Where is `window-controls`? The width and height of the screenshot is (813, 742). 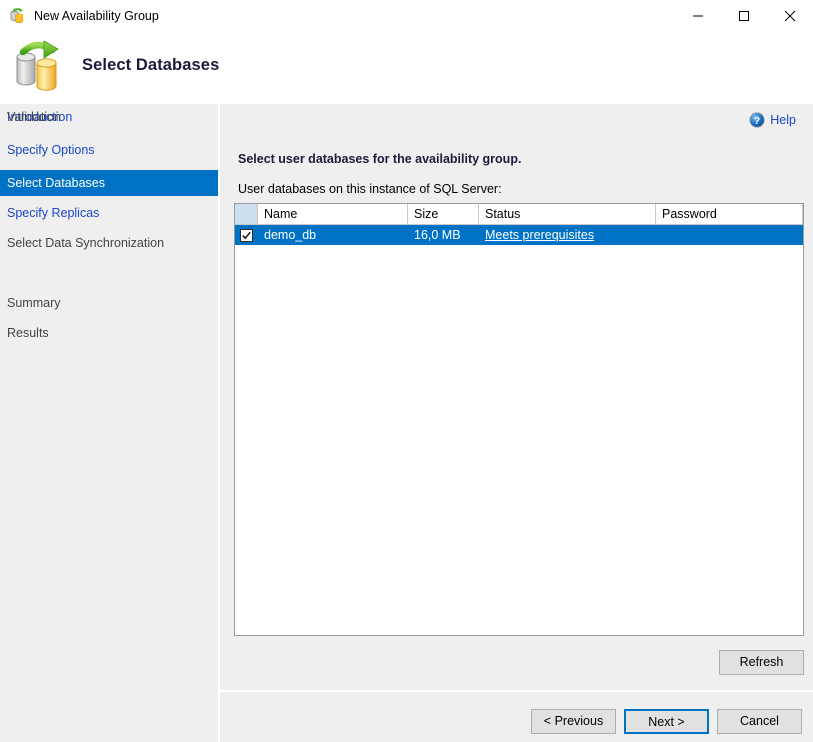
window-controls is located at coordinates (744, 15).